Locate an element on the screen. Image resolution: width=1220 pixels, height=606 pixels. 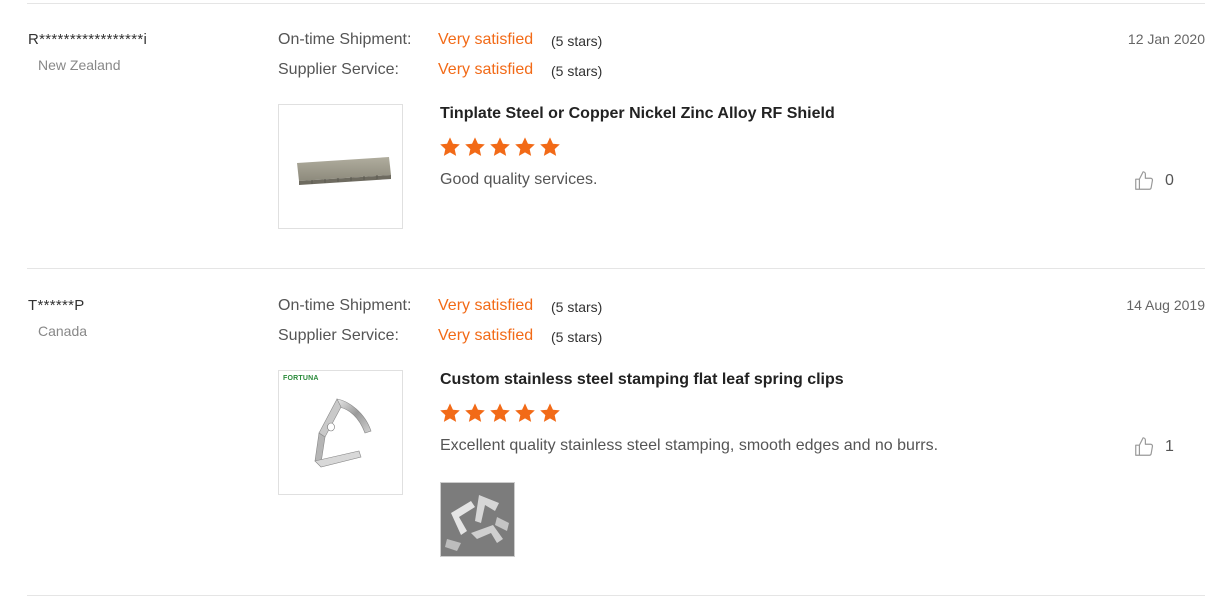
product-thumbnail is located at coordinates (340, 166).